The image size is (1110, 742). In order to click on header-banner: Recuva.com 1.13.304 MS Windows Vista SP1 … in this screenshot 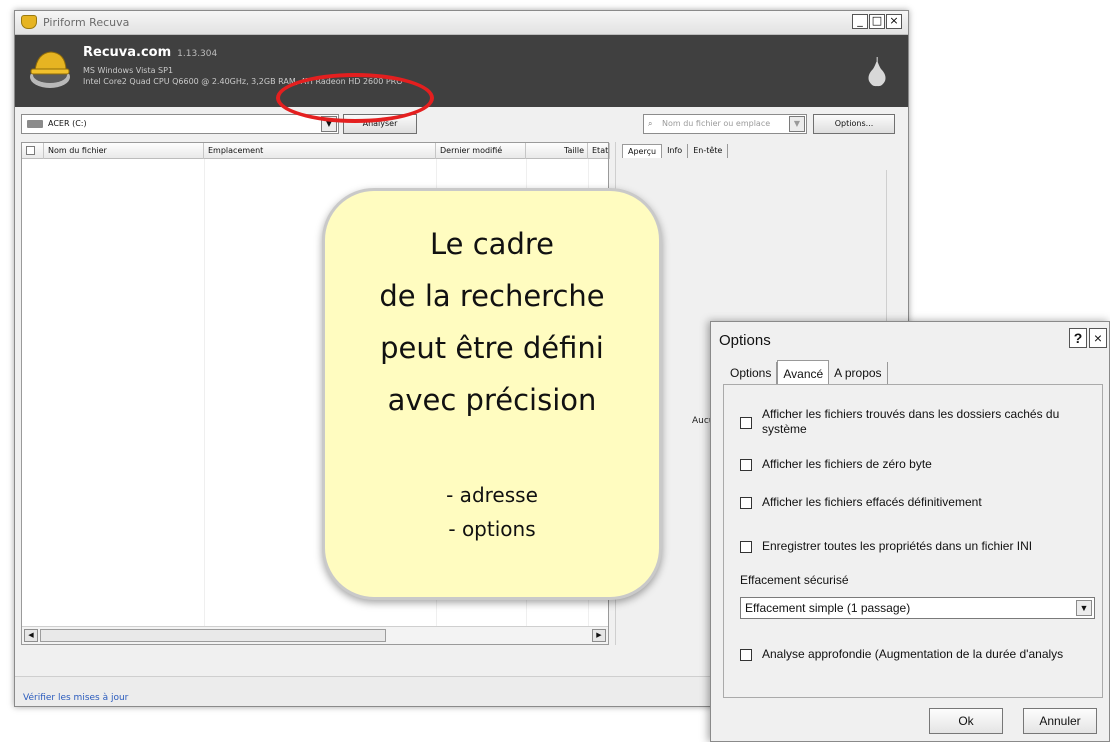, I will do `click(461, 71)`.